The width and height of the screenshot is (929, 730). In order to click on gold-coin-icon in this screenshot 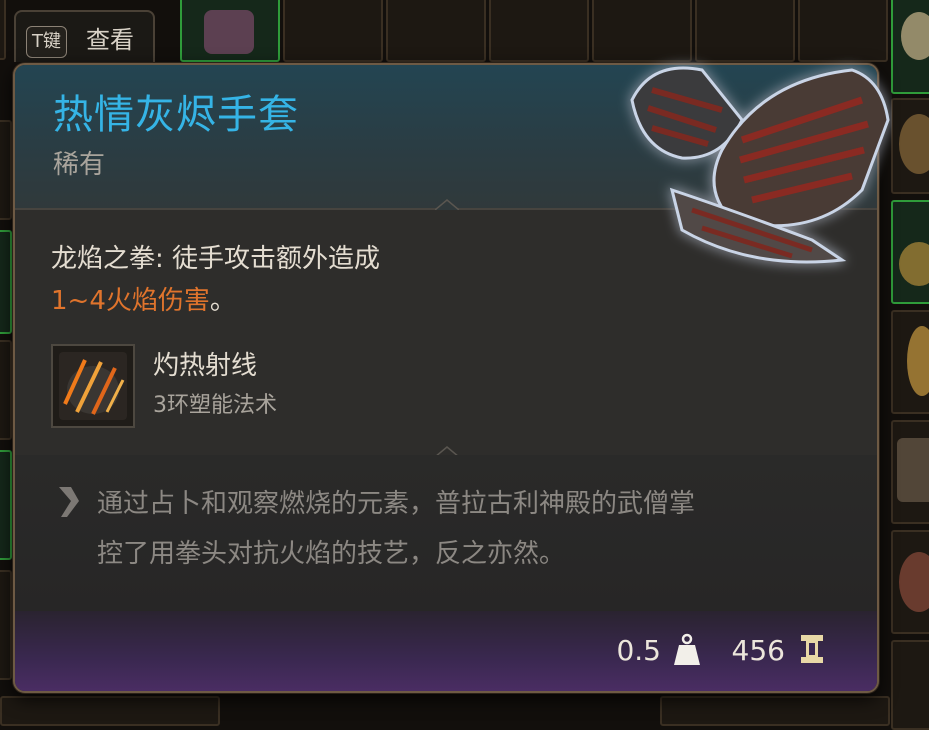, I will do `click(812, 649)`.